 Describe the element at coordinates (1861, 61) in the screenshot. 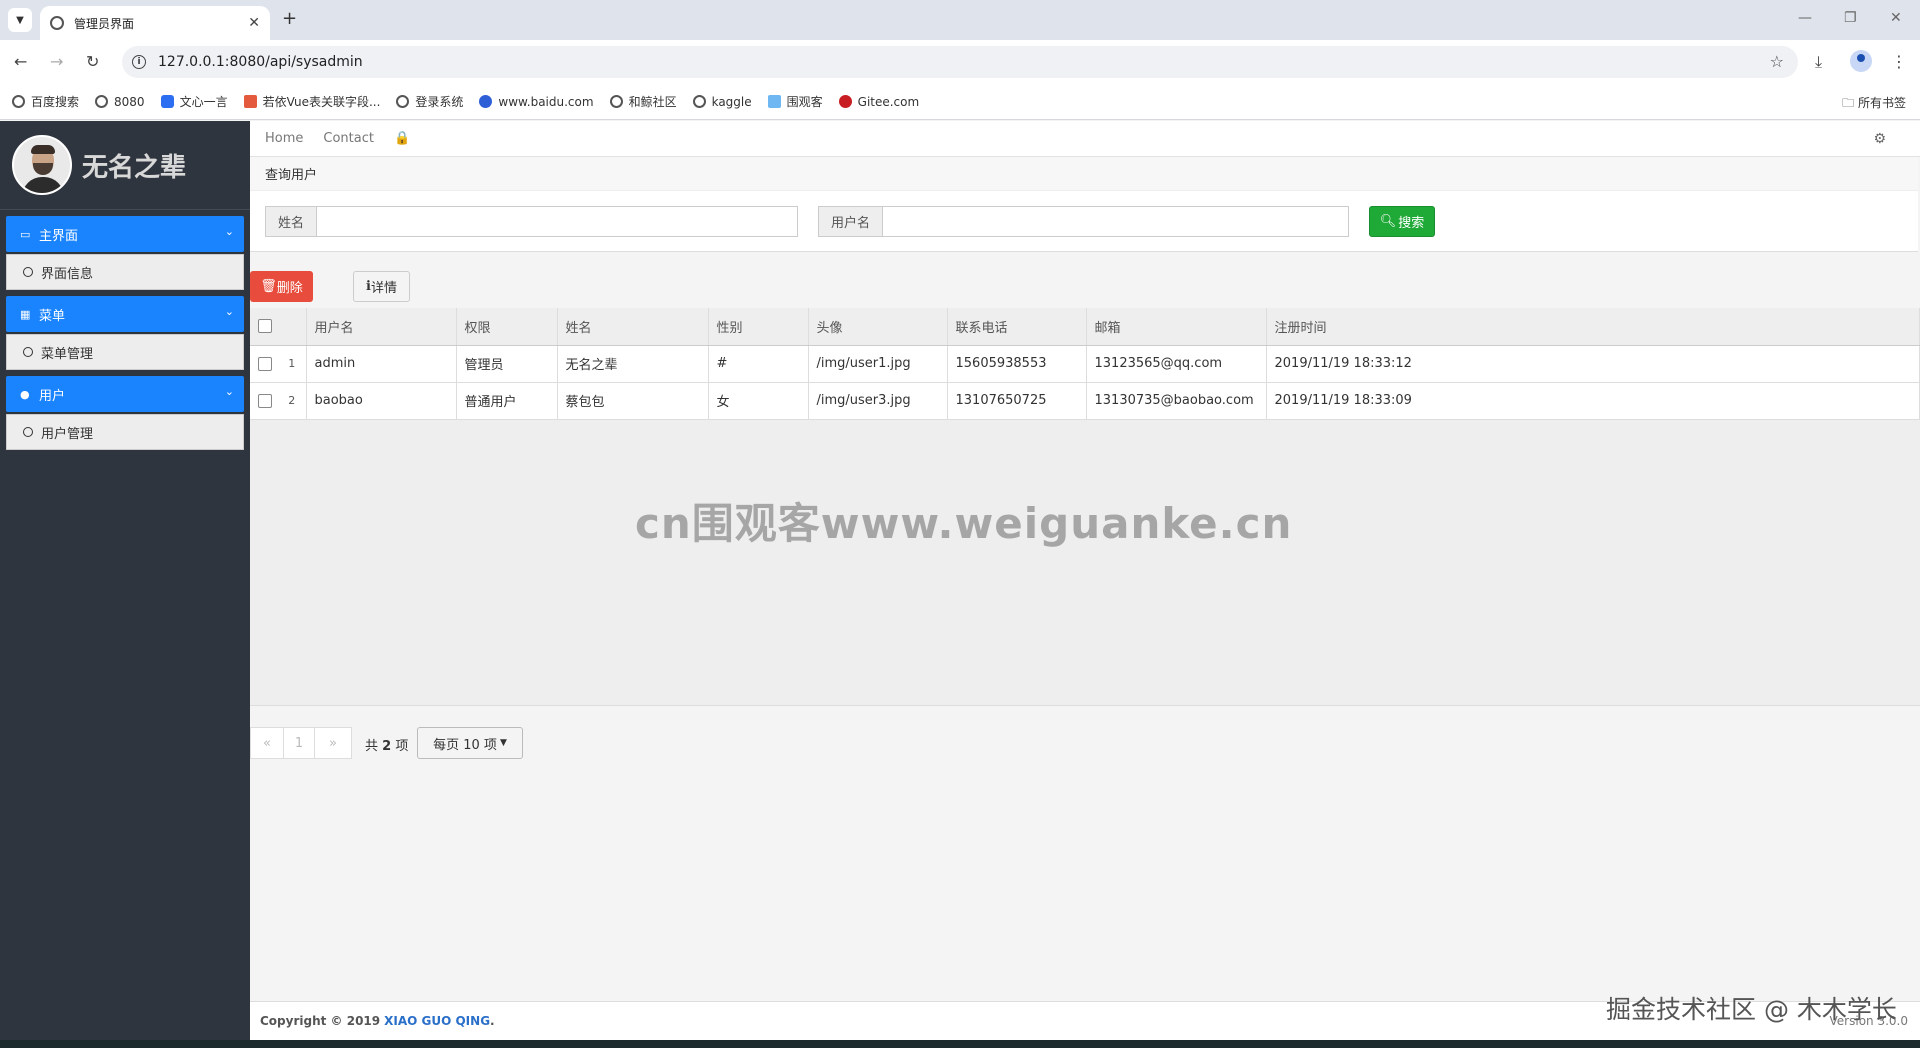

I see `profile-avatar-icon` at that location.